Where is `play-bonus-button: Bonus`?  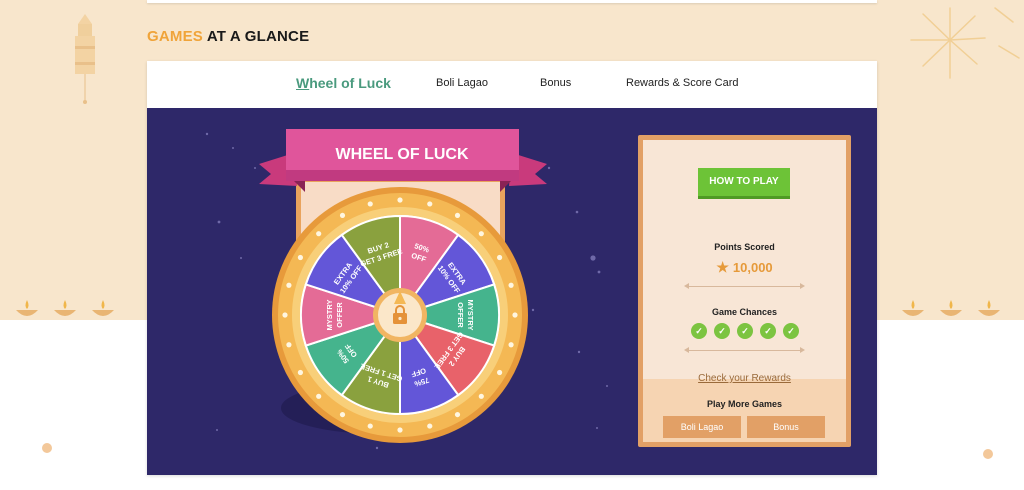
play-bonus-button: Bonus is located at coordinates (786, 427).